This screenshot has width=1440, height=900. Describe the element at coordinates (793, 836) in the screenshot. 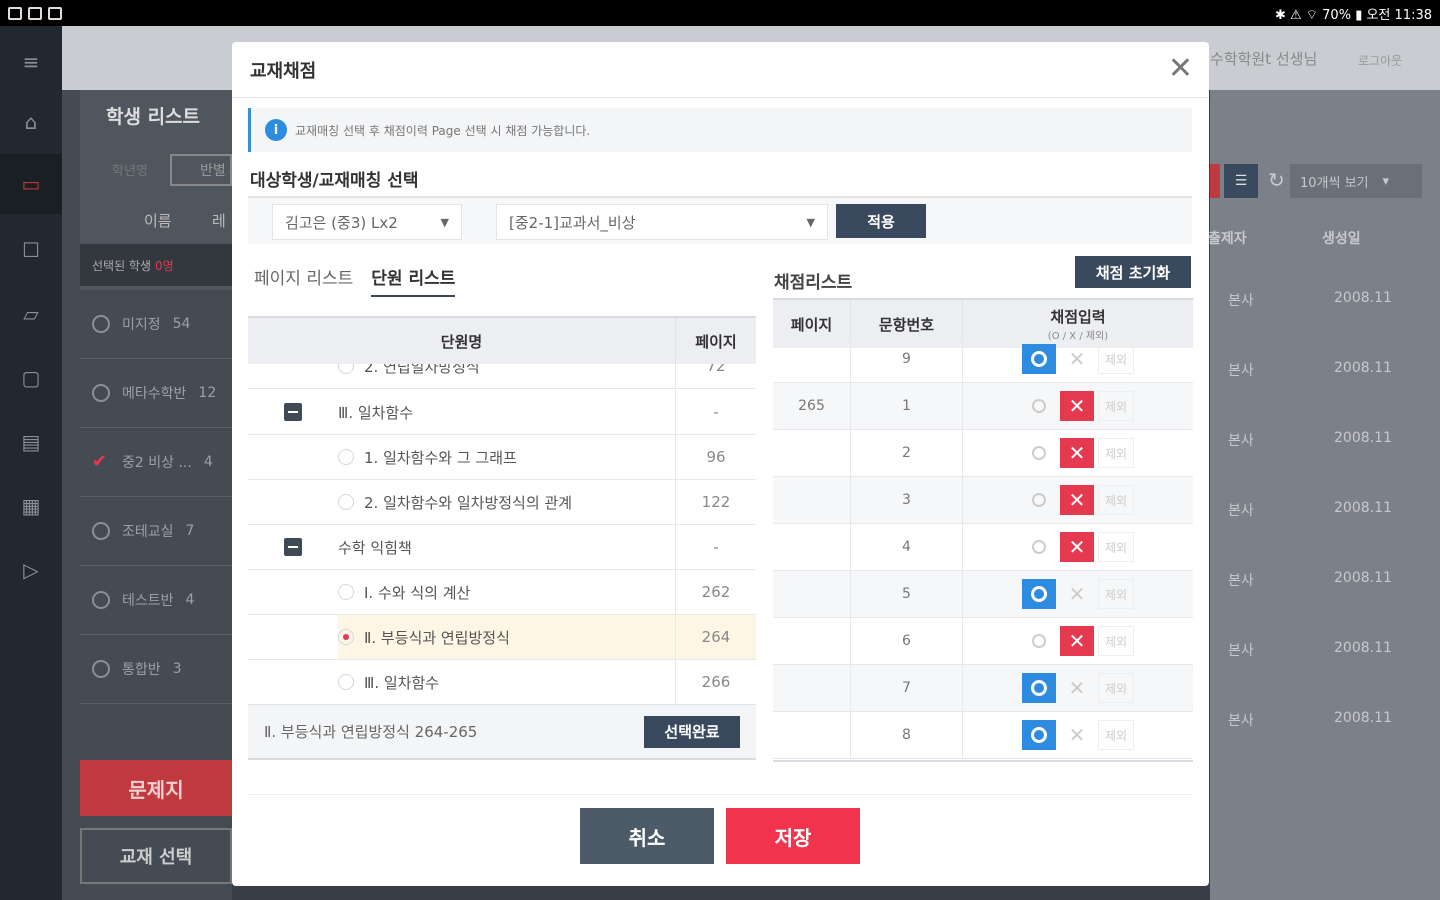

I see `save-button: 저장` at that location.